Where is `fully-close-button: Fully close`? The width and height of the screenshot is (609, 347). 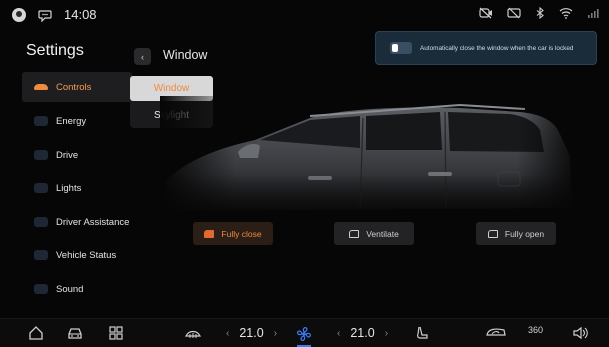 fully-close-button: Fully close is located at coordinates (233, 233).